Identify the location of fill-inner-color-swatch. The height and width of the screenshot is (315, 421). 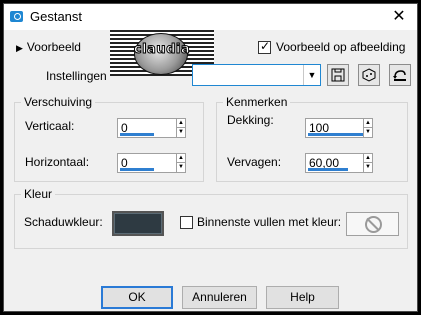
(372, 224).